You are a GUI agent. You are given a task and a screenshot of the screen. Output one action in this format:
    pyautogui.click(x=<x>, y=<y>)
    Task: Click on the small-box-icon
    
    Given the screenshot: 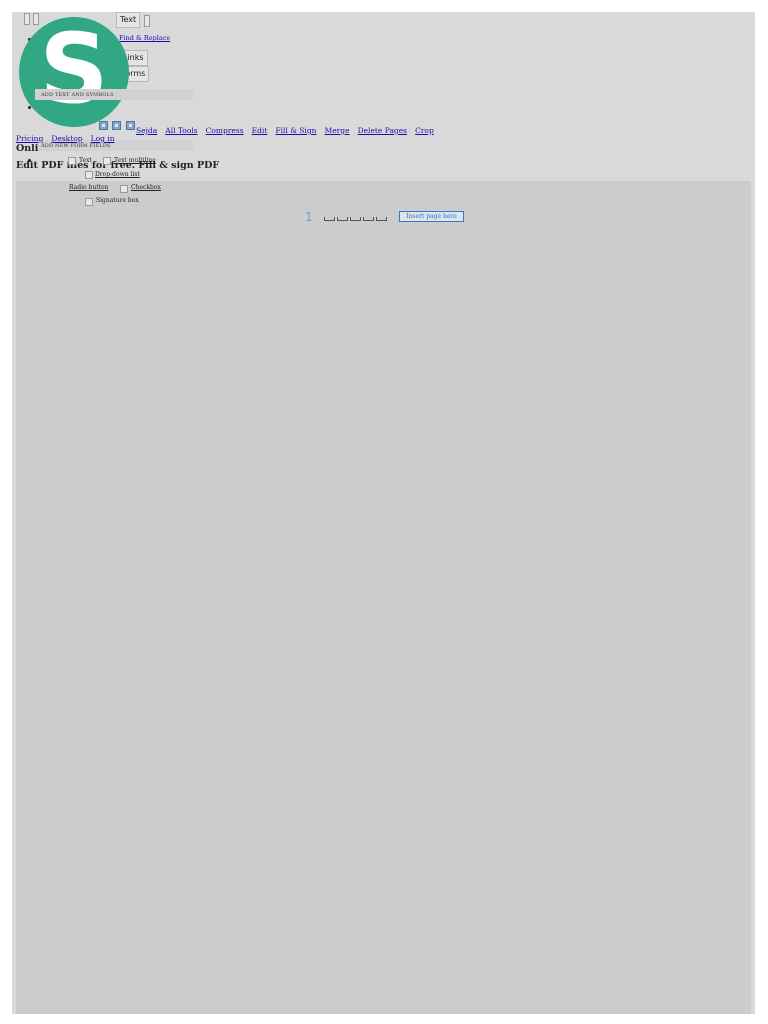 What is the action you would take?
    pyautogui.click(x=147, y=21)
    